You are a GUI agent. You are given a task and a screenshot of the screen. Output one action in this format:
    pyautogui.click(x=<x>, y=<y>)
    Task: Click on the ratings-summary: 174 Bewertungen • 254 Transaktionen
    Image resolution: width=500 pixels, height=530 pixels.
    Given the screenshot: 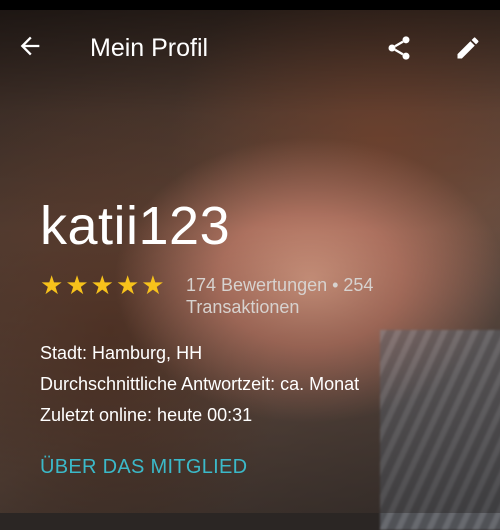 What is the action you would take?
    pyautogui.click(x=280, y=296)
    